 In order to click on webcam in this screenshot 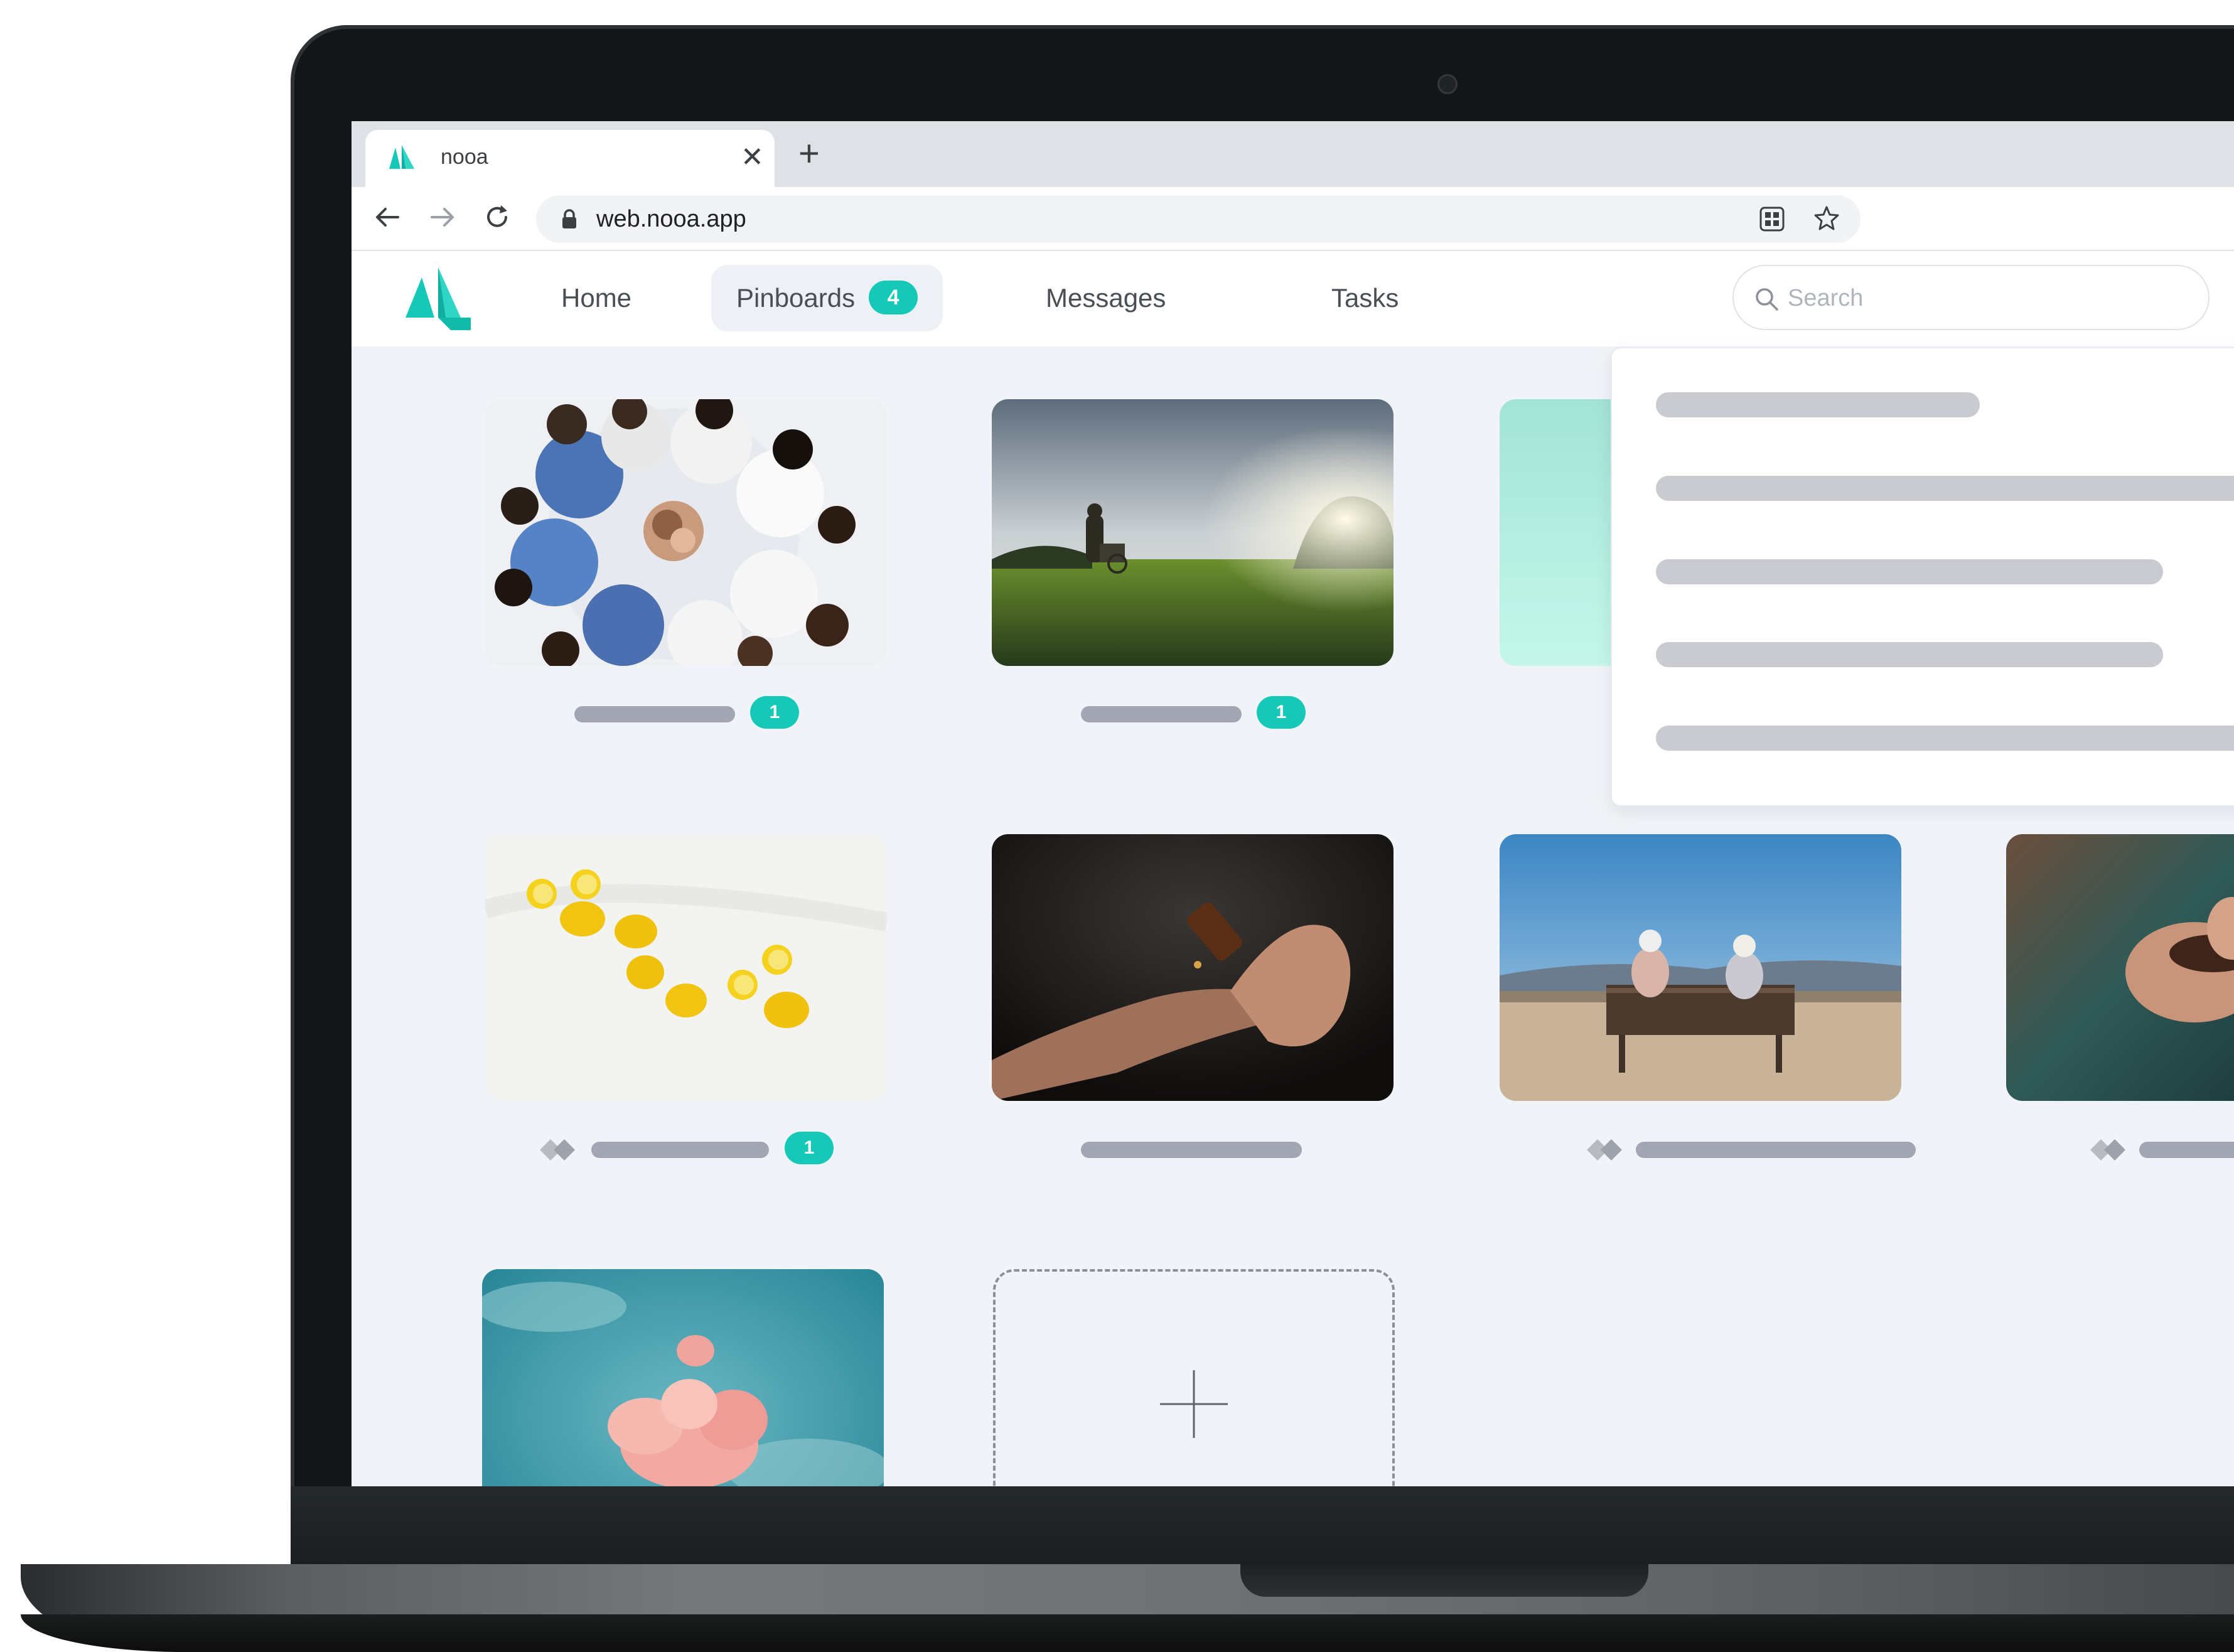, I will do `click(1447, 84)`.